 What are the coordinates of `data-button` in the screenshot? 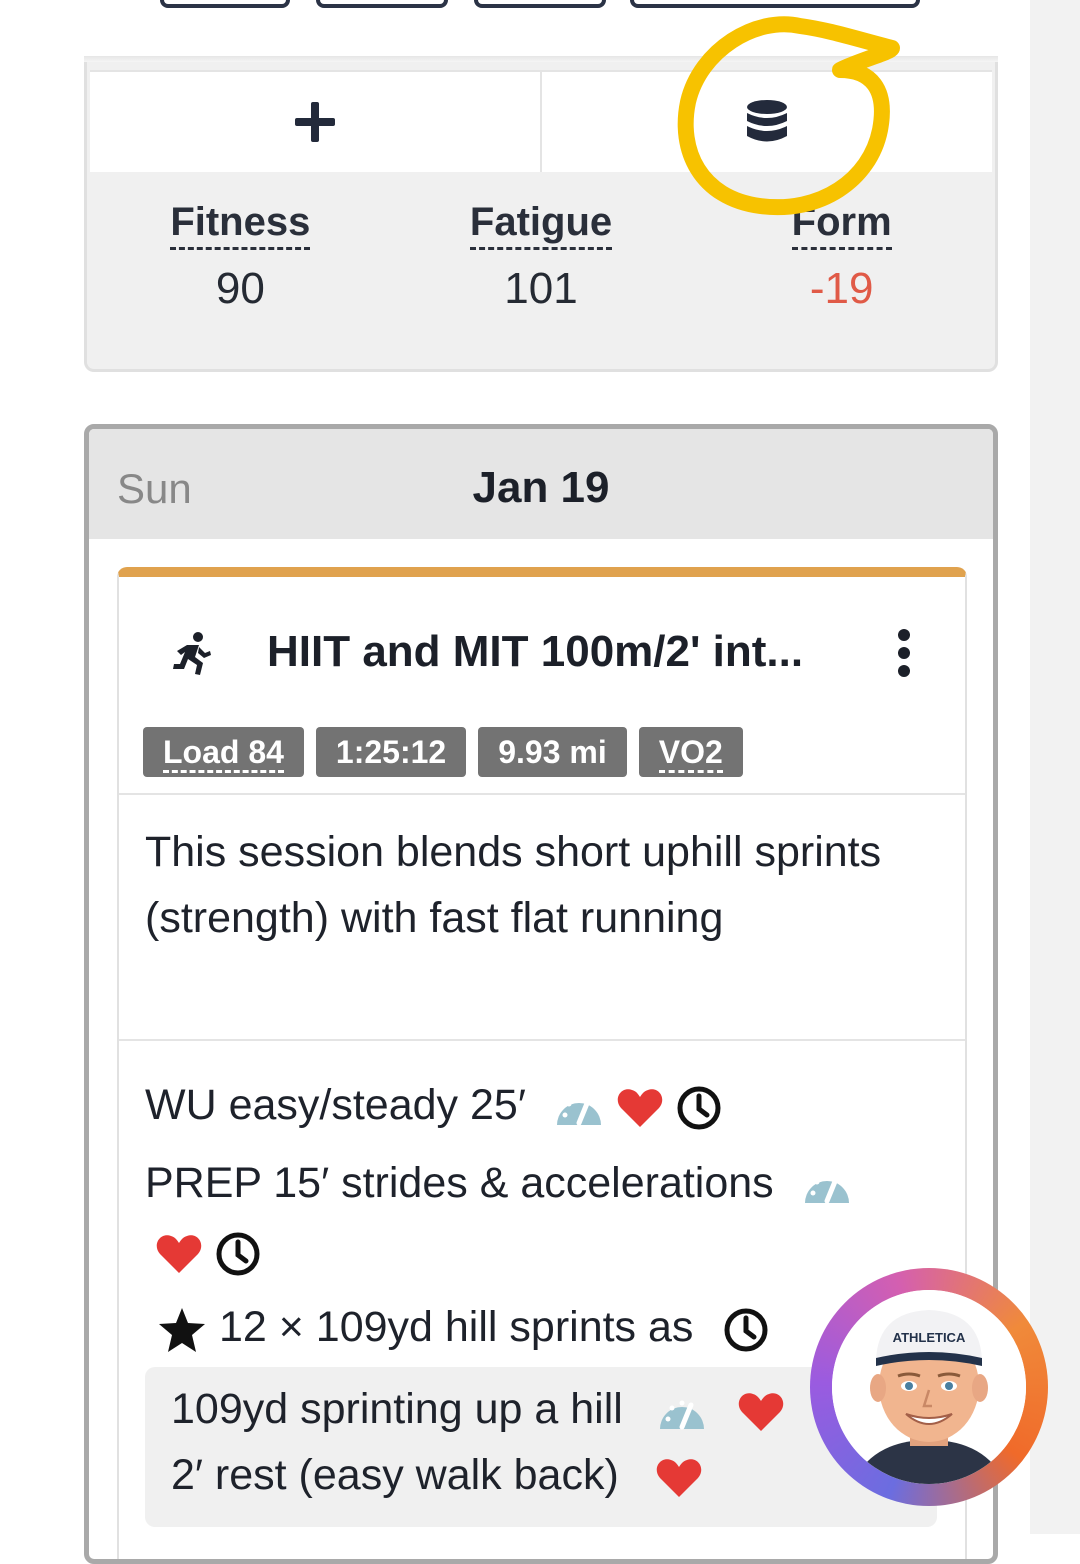 It's located at (766, 121).